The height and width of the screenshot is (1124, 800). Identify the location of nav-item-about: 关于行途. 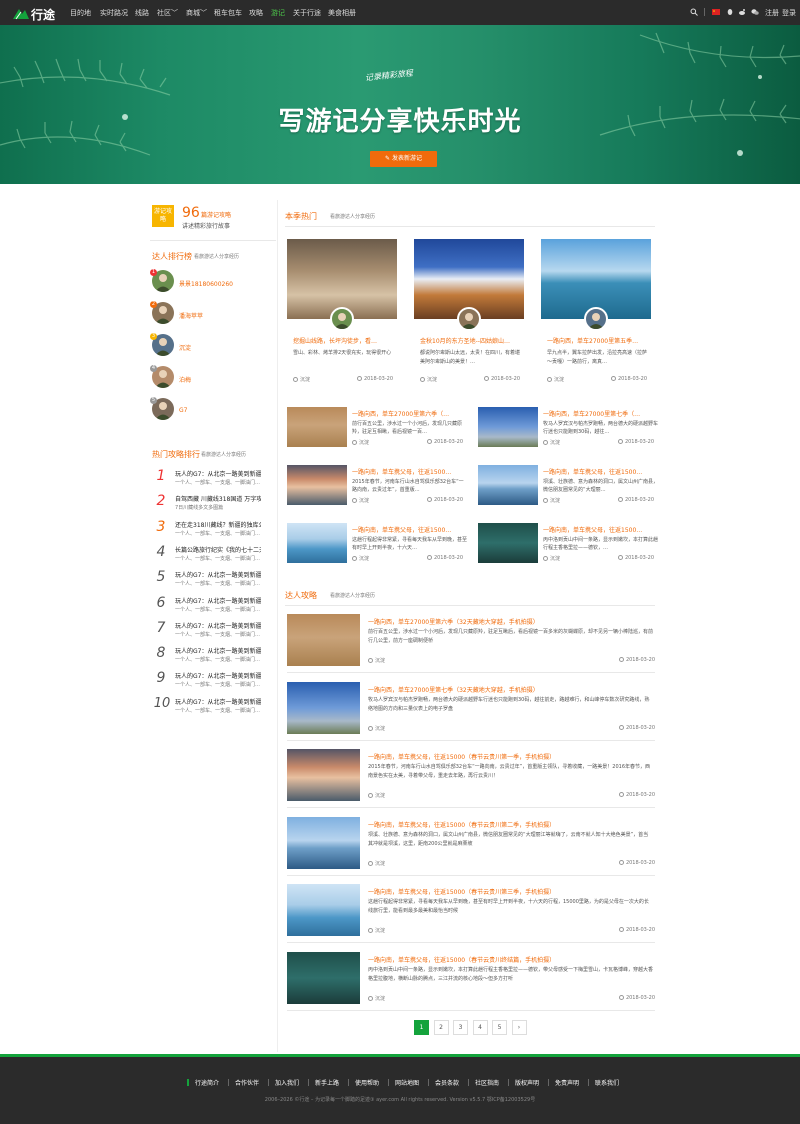
(307, 13).